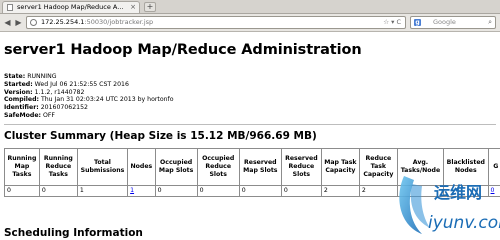 The height and width of the screenshot is (240, 500). What do you see at coordinates (10, 7) in the screenshot?
I see `page-favicon-icon` at bounding box center [10, 7].